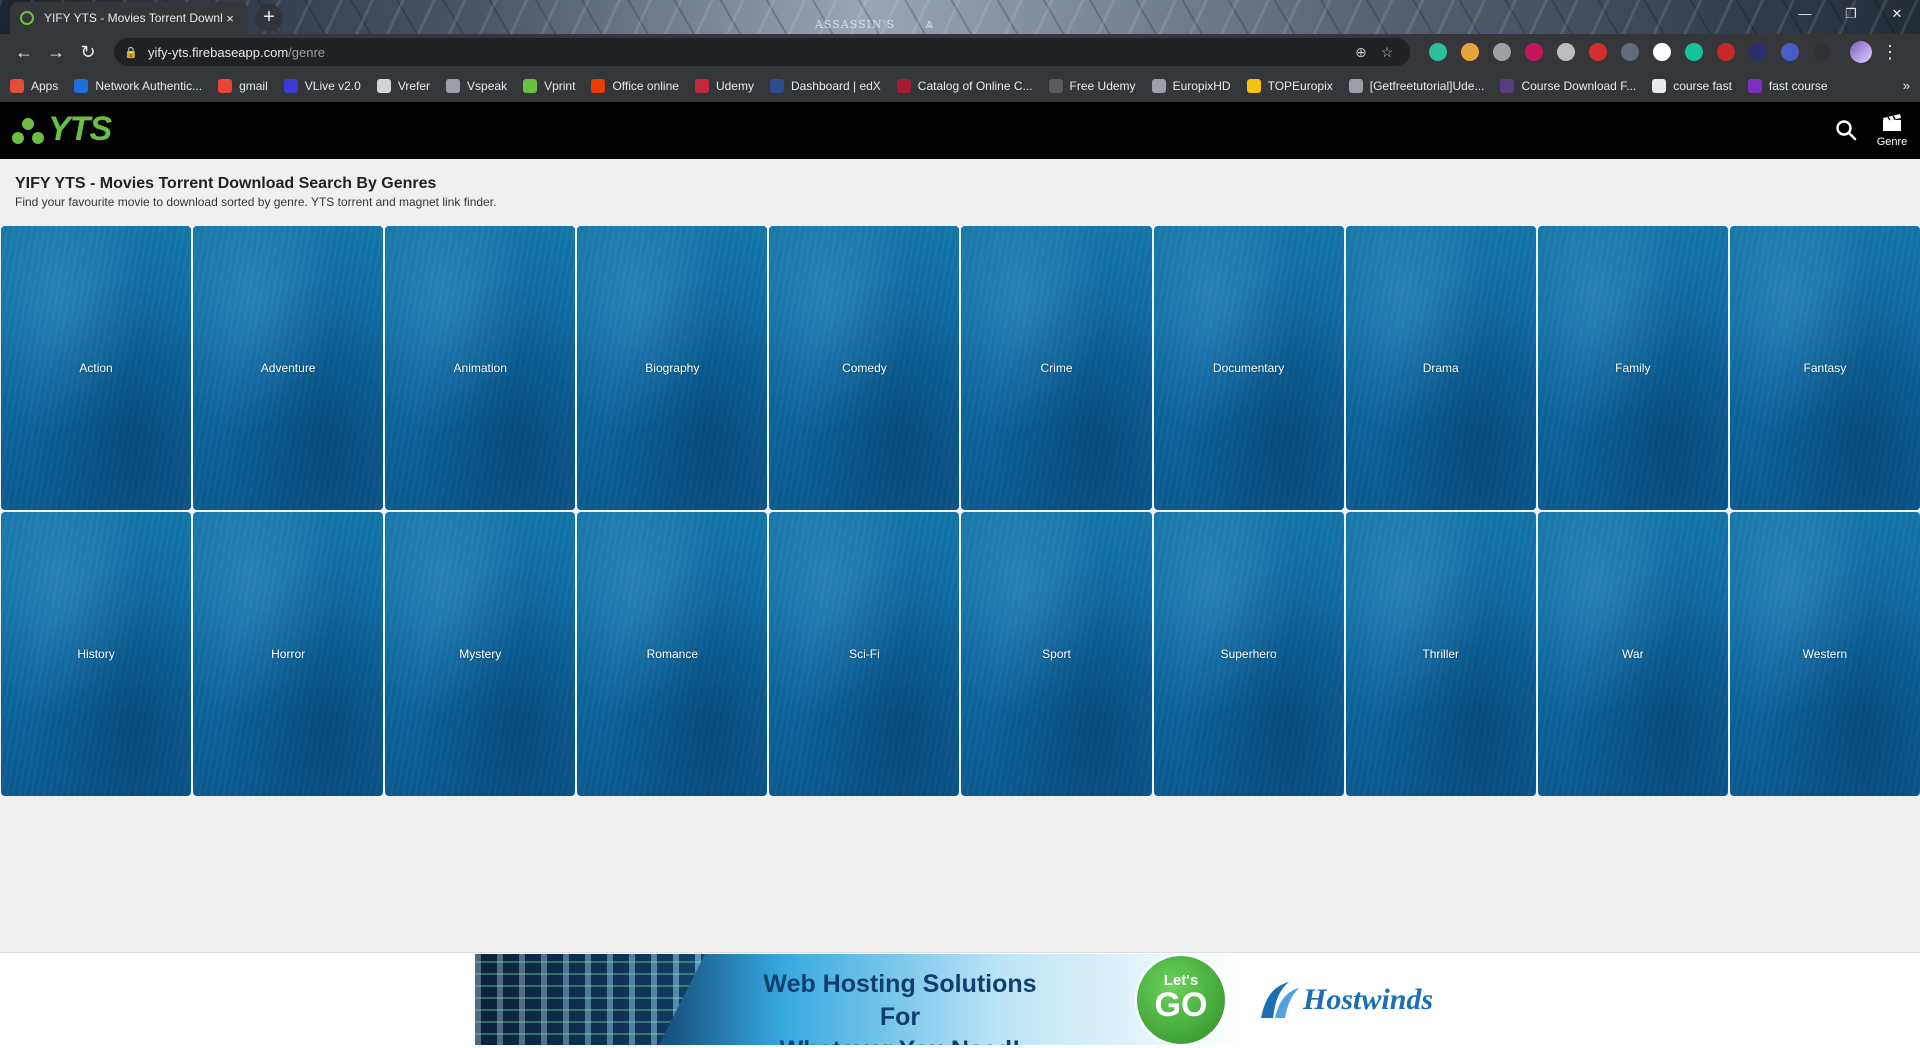 The image size is (1920, 1048). Describe the element at coordinates (1846, 130) in the screenshot. I see `search-icon` at that location.